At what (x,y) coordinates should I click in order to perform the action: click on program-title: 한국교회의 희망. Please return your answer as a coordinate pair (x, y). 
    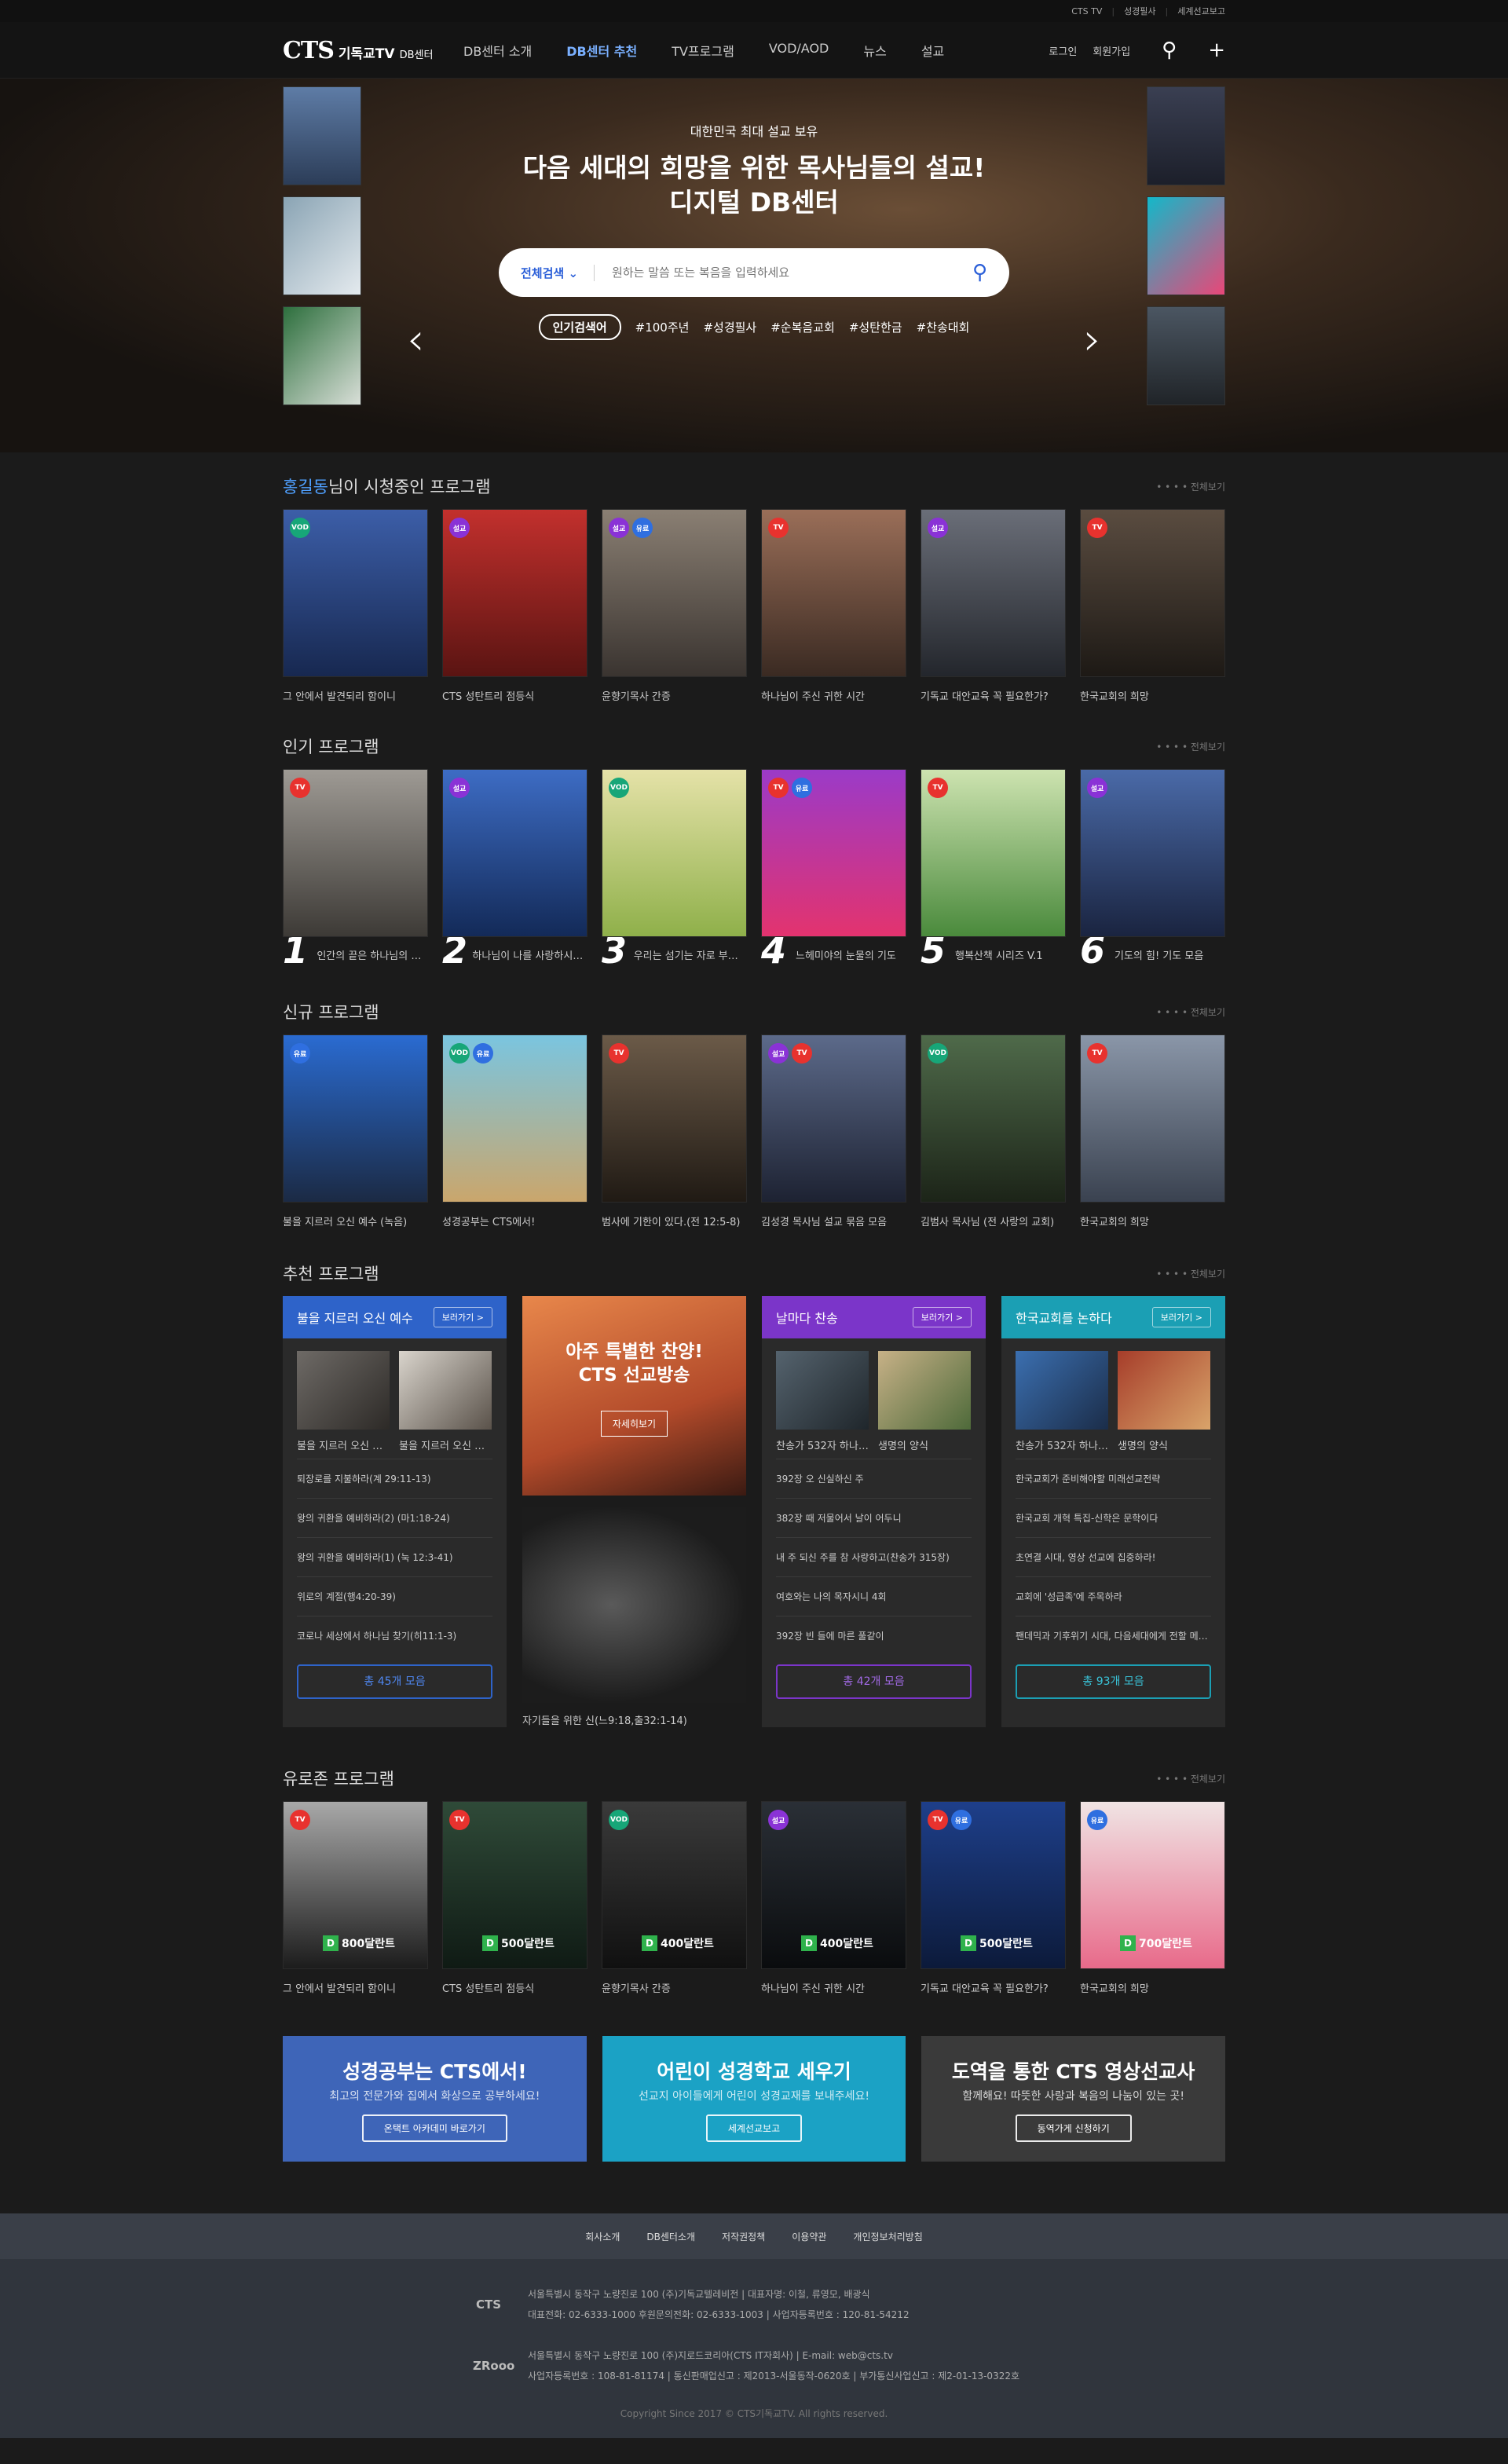
    Looking at the image, I should click on (1152, 695).